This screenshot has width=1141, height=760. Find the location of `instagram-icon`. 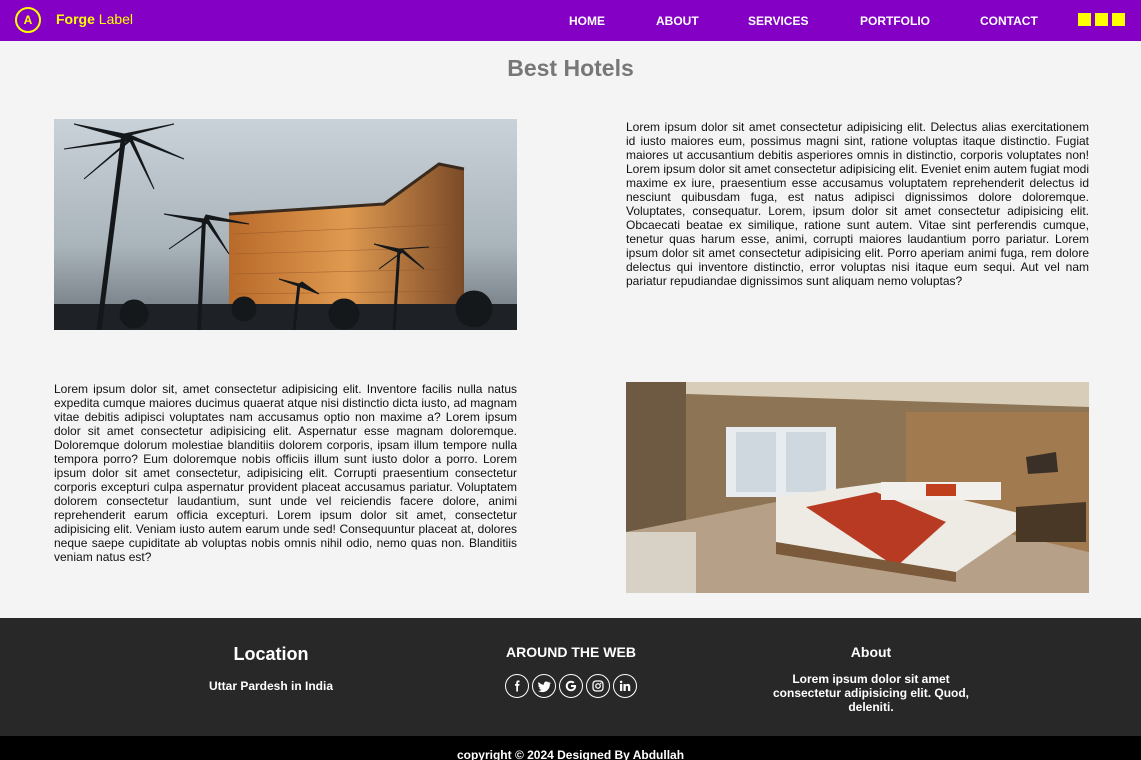

instagram-icon is located at coordinates (598, 686).